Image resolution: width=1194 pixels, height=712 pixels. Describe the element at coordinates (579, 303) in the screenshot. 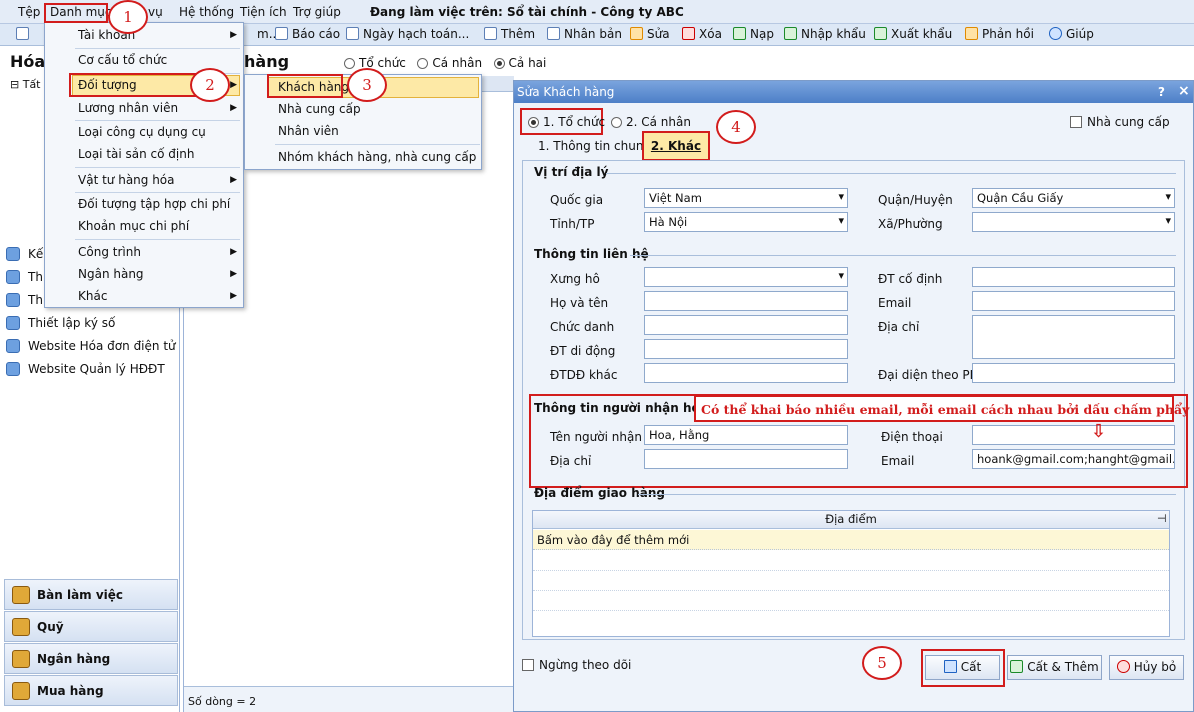

I see `fullname-label: Họ và tên` at that location.